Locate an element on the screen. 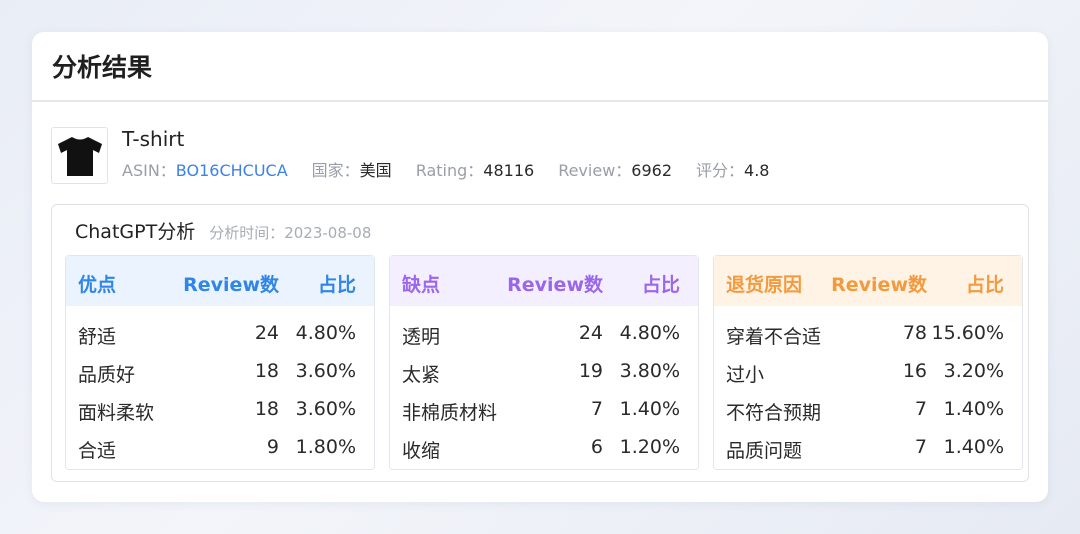 This screenshot has height=534, width=1080. row-name: 面料柔软 is located at coordinates (116, 413).